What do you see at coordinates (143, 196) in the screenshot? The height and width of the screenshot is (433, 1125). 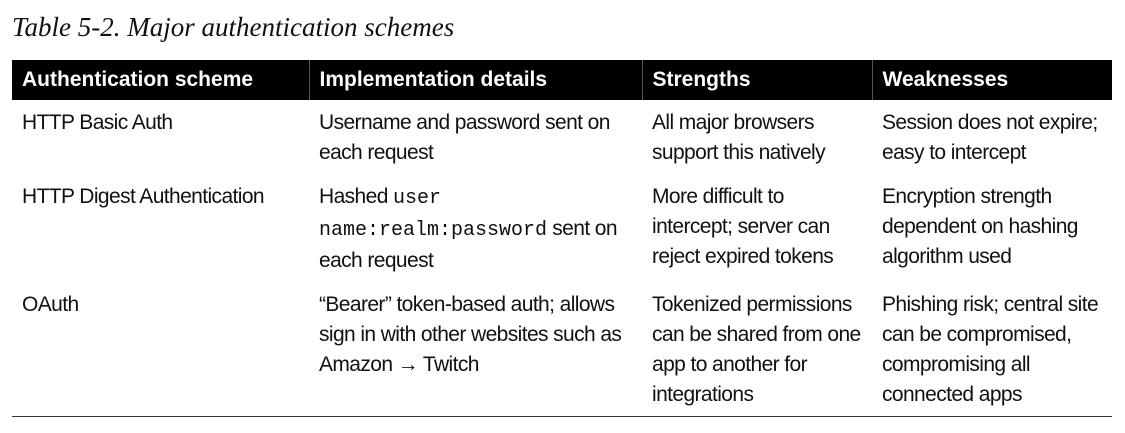 I see `scheme-text: HTTP Digest Authentication` at bounding box center [143, 196].